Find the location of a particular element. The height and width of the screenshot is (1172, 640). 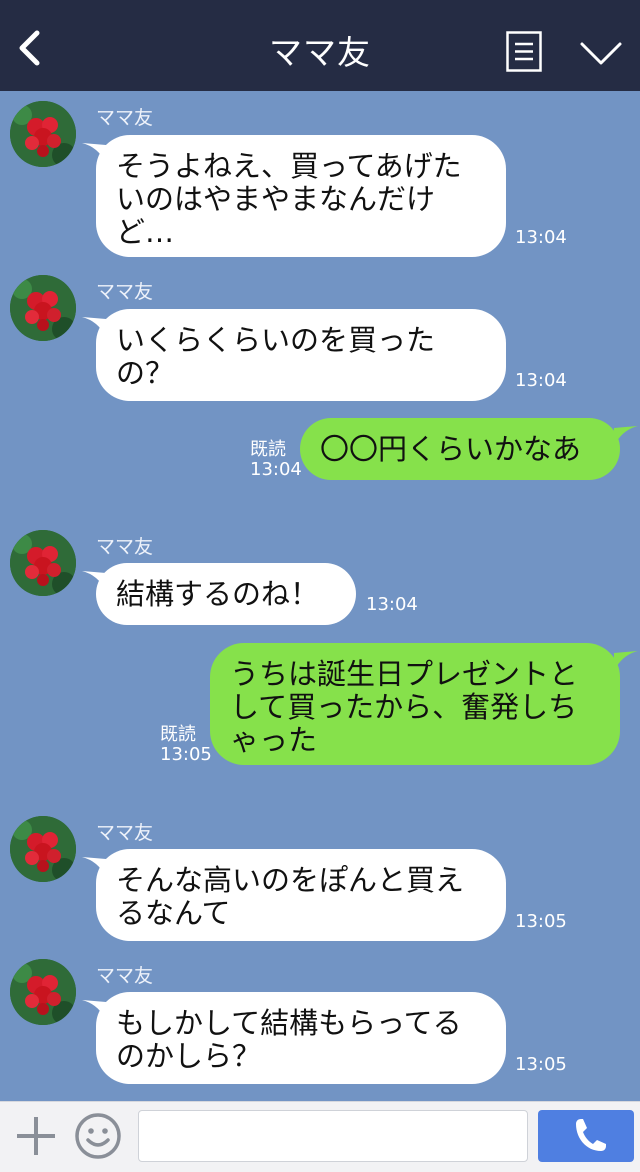

smile-icon is located at coordinates (98, 1136).